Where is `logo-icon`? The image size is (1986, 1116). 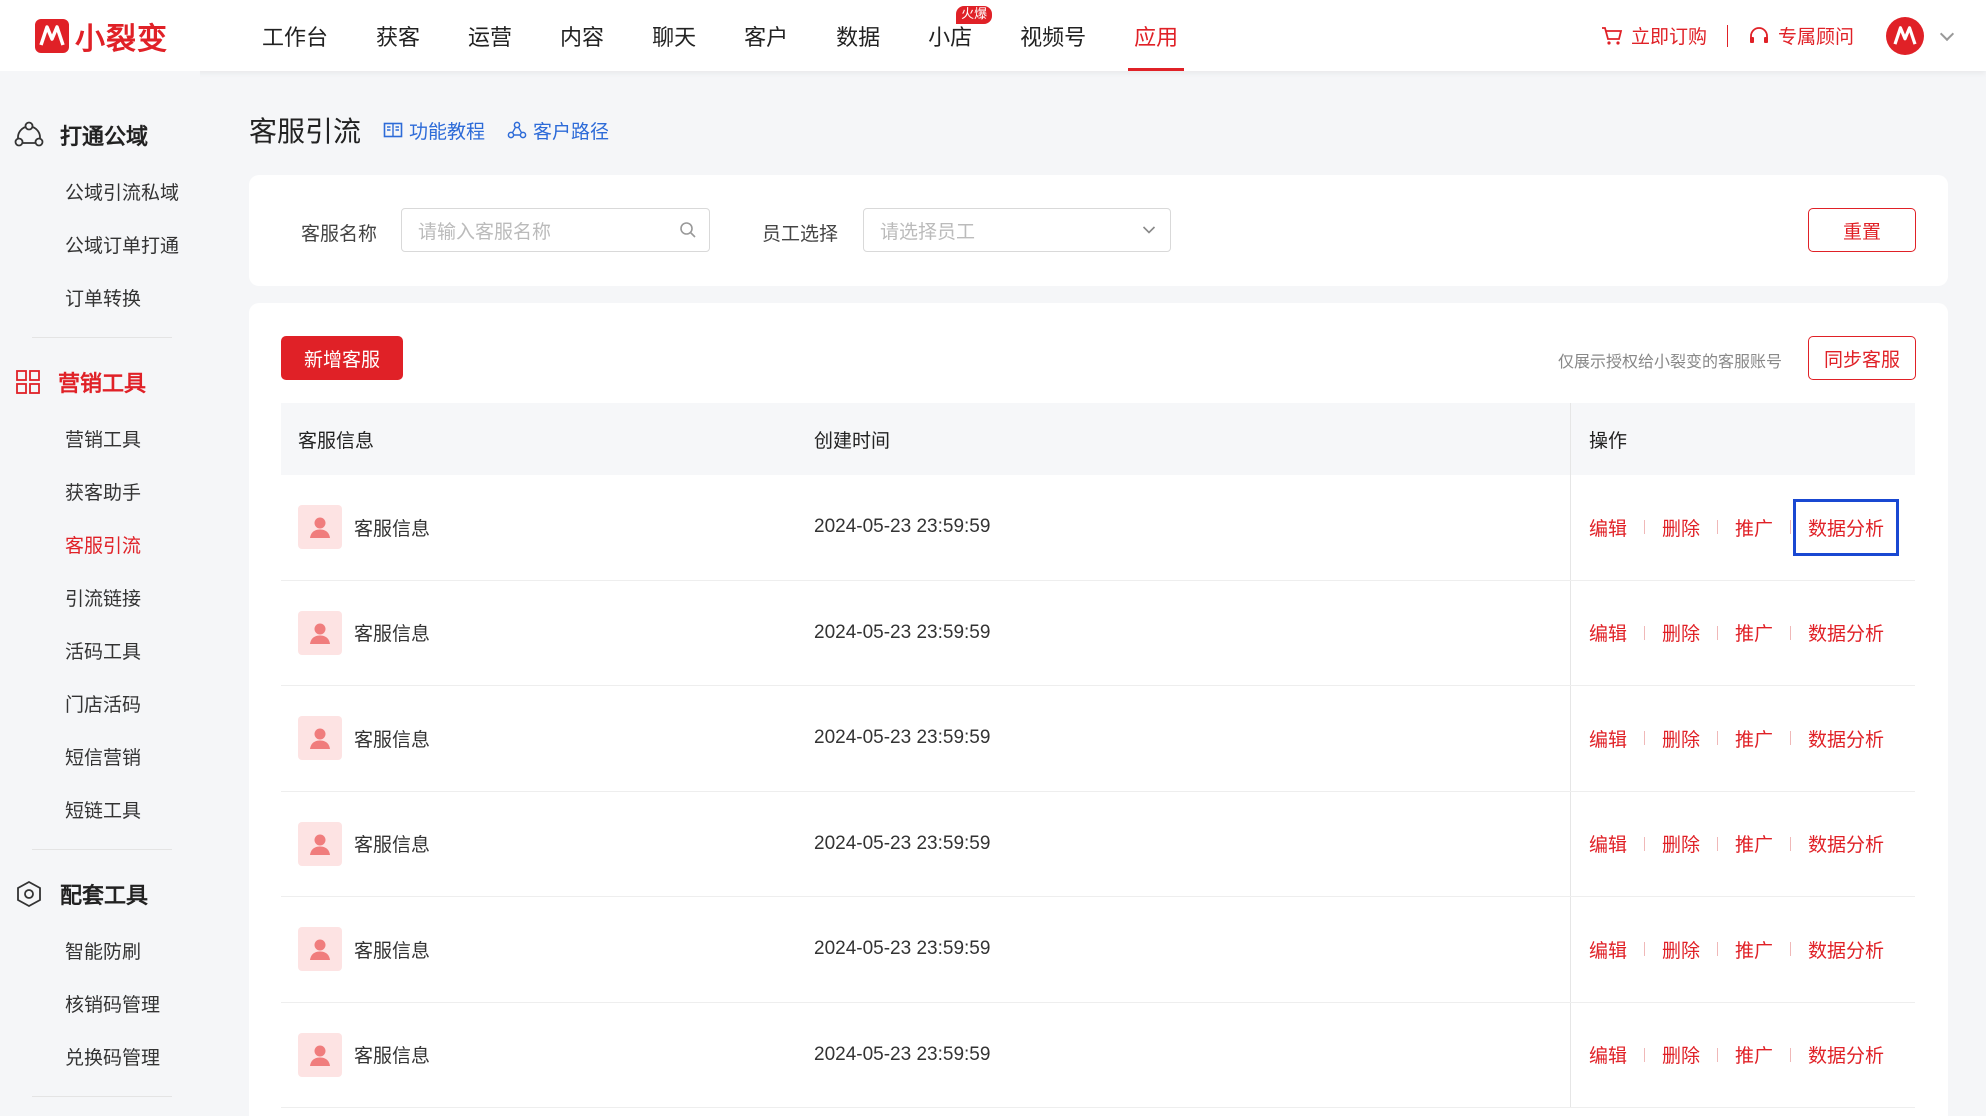
logo-icon is located at coordinates (52, 36).